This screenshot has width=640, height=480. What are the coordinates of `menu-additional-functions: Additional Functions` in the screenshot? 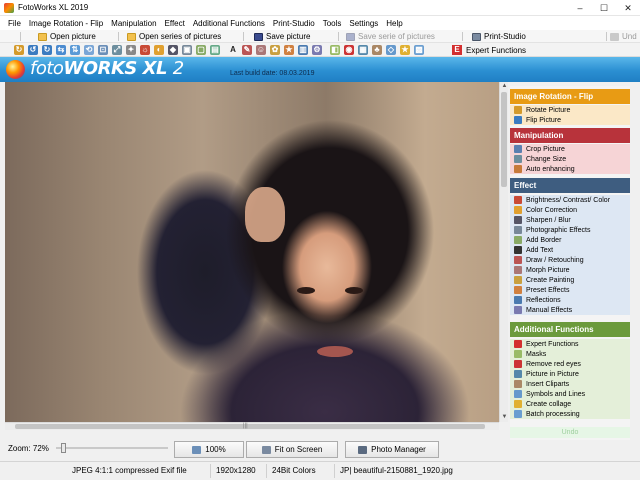 It's located at (229, 23).